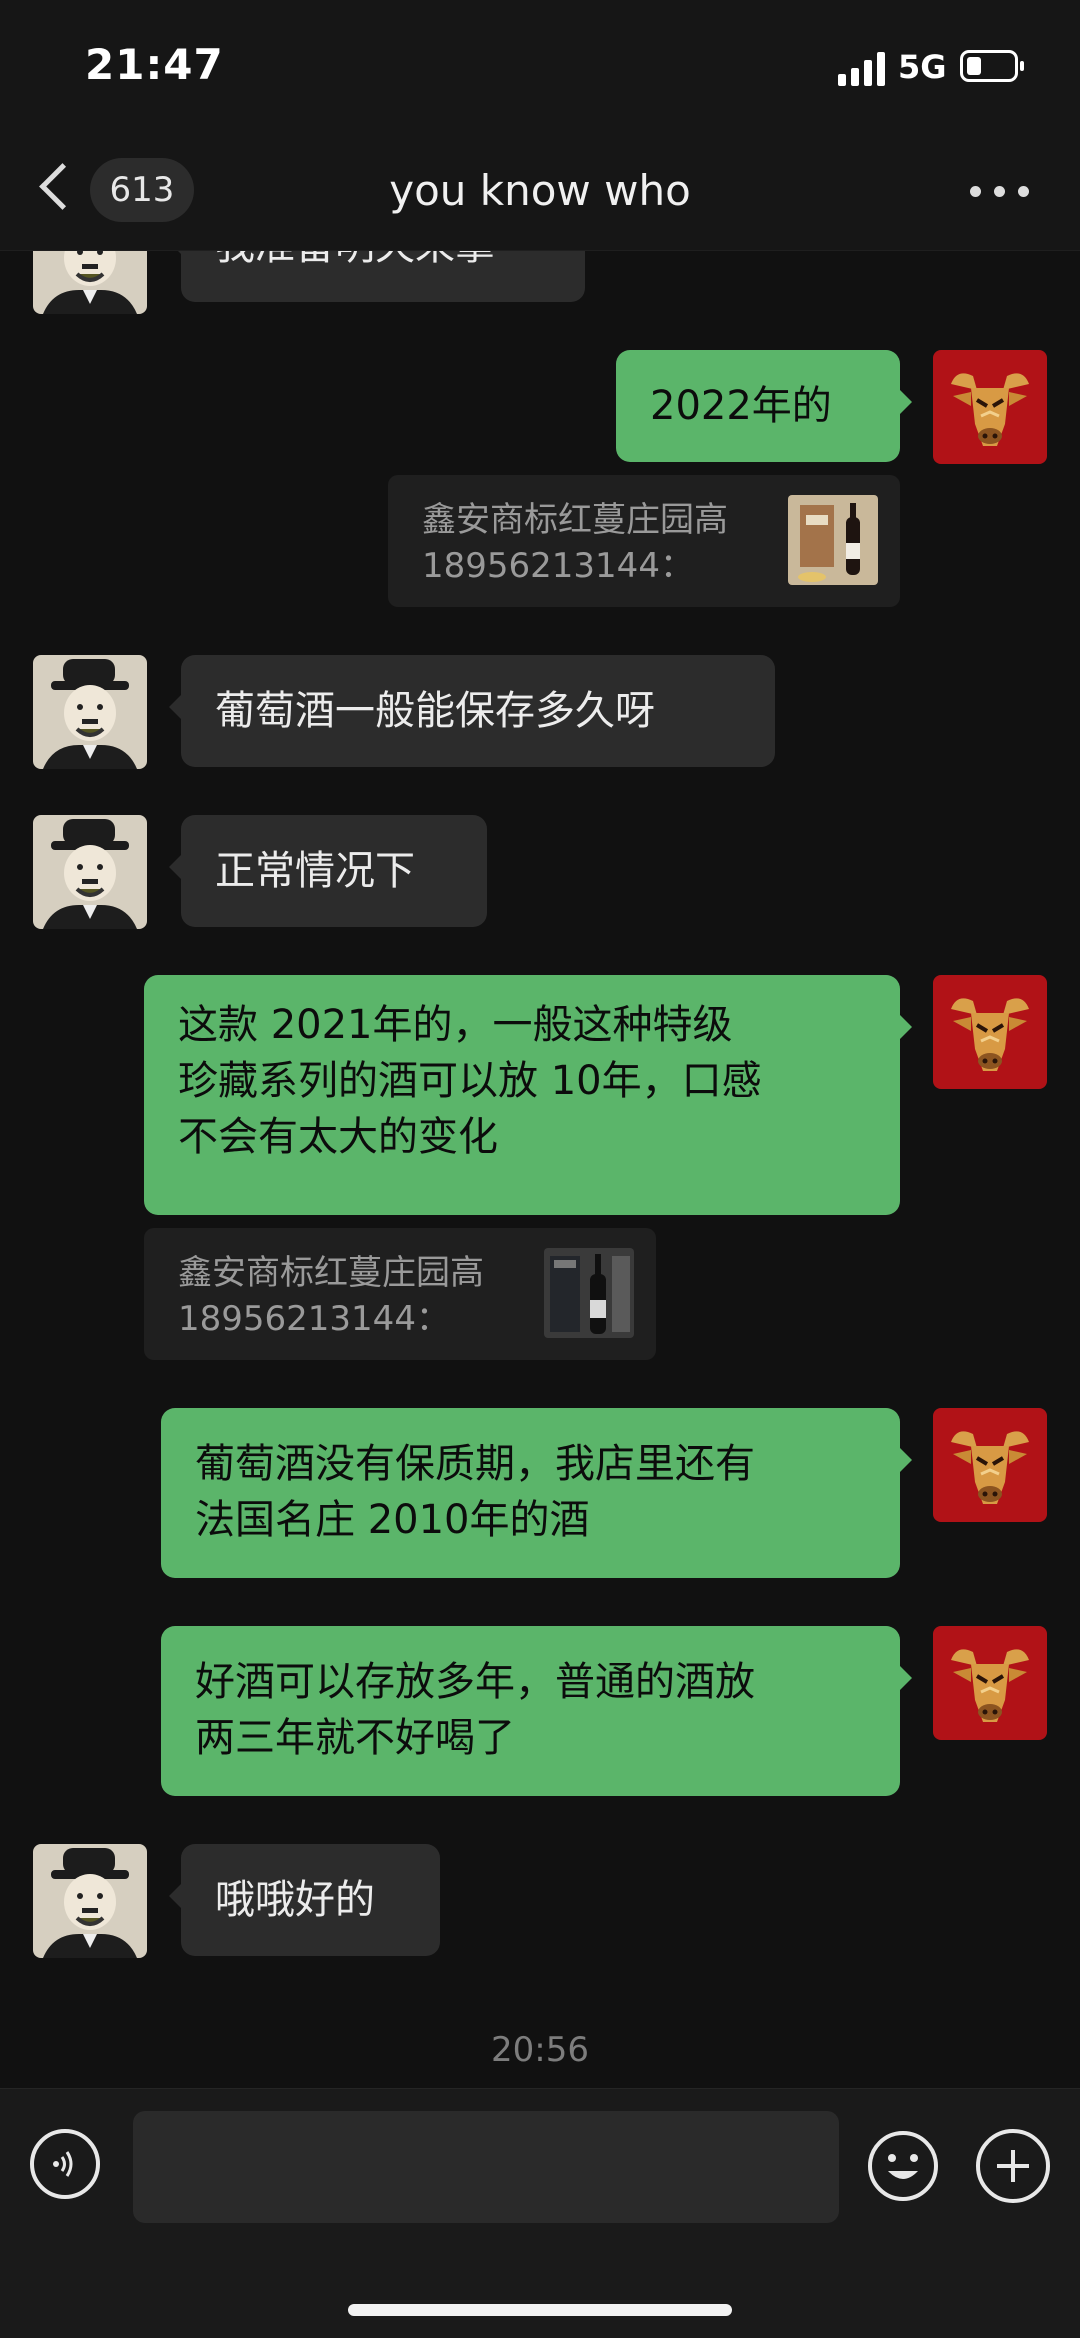 The width and height of the screenshot is (1080, 2338). What do you see at coordinates (540, 2050) in the screenshot?
I see `message-timestamp: 20:56` at bounding box center [540, 2050].